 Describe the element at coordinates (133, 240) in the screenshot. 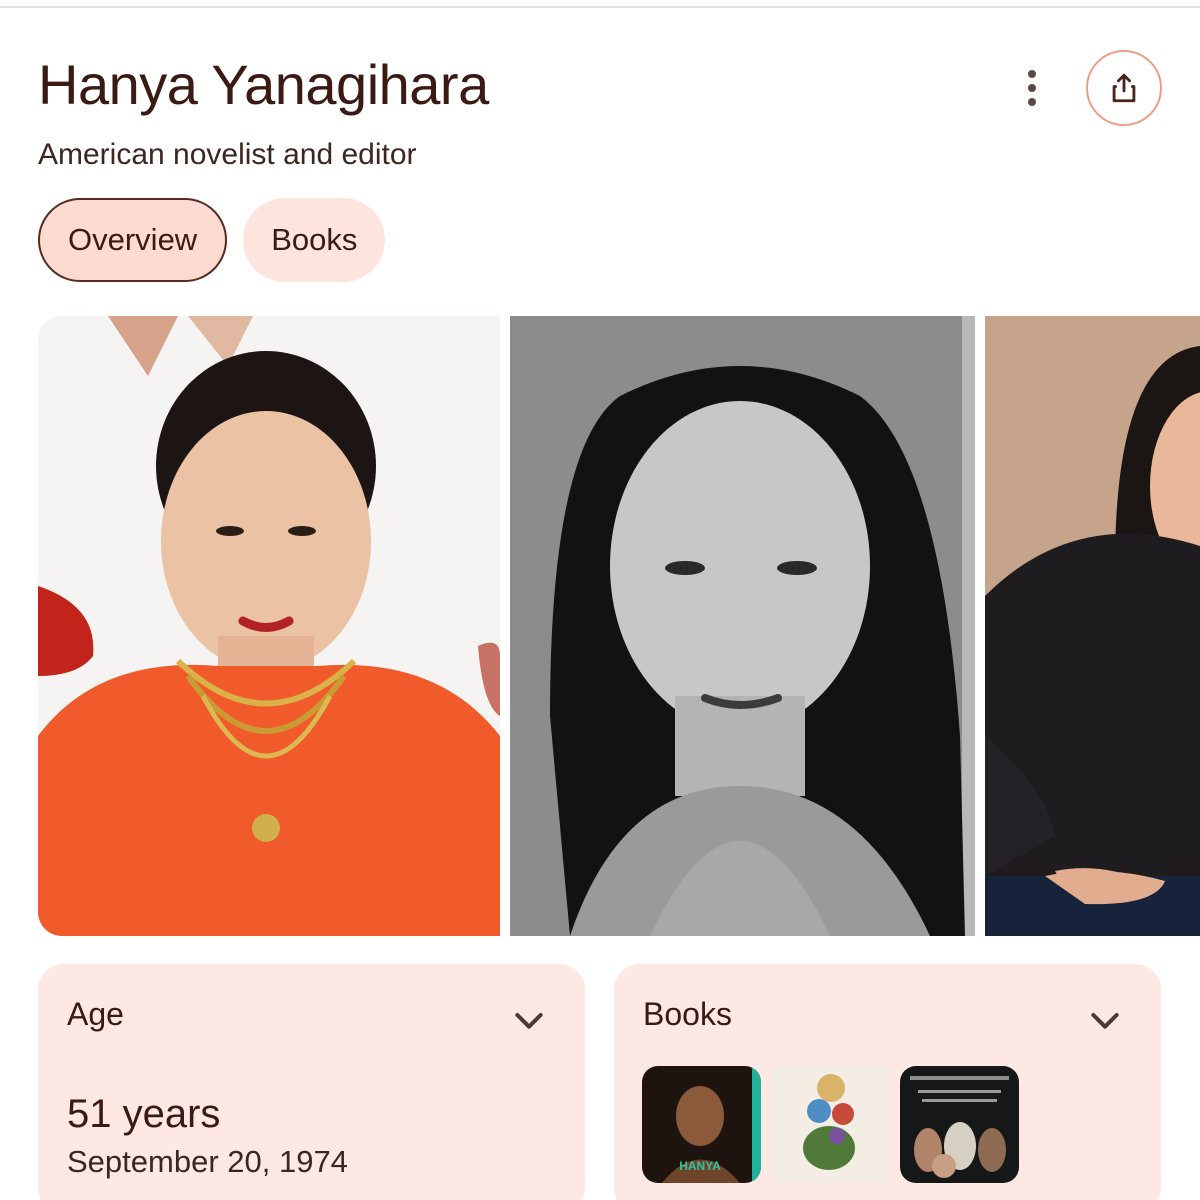

I see `tab-overview: Overview` at that location.